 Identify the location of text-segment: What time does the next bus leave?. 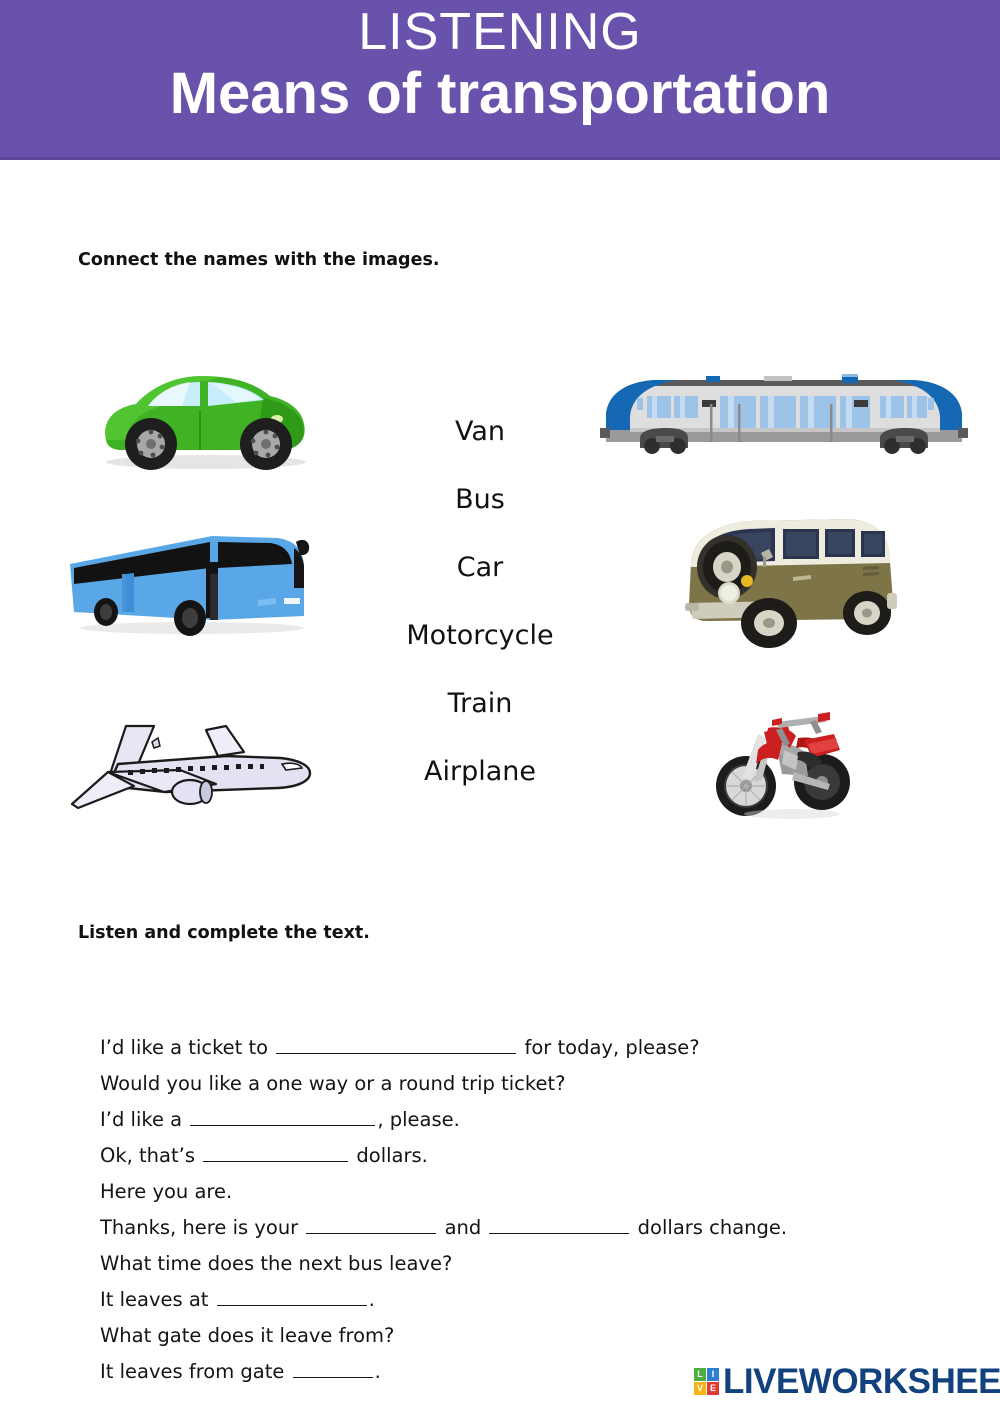
(276, 1263).